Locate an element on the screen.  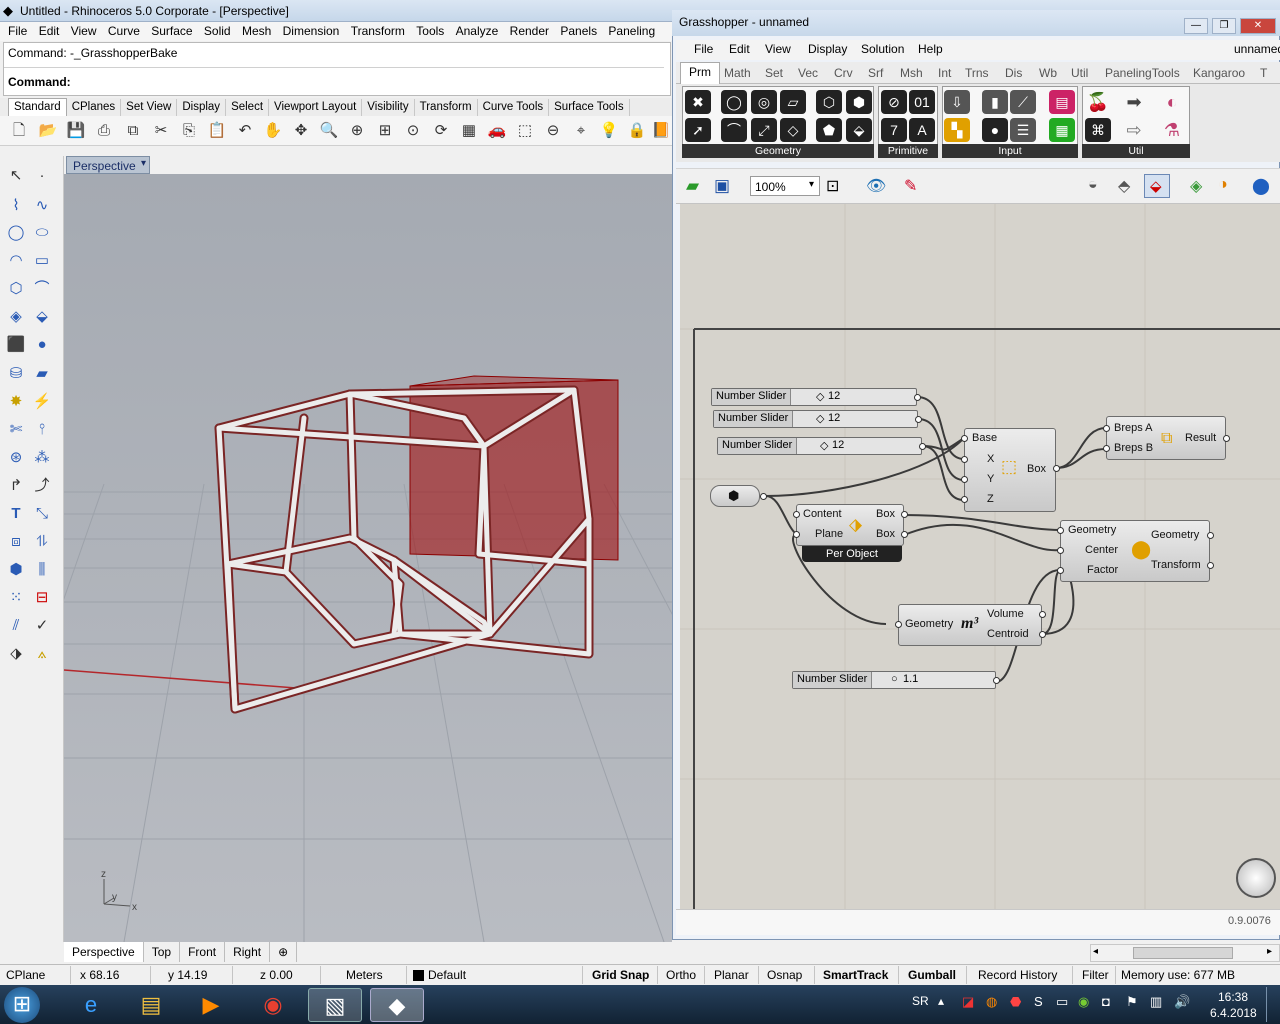
status-units: Meters is located at coordinates (364, 975).